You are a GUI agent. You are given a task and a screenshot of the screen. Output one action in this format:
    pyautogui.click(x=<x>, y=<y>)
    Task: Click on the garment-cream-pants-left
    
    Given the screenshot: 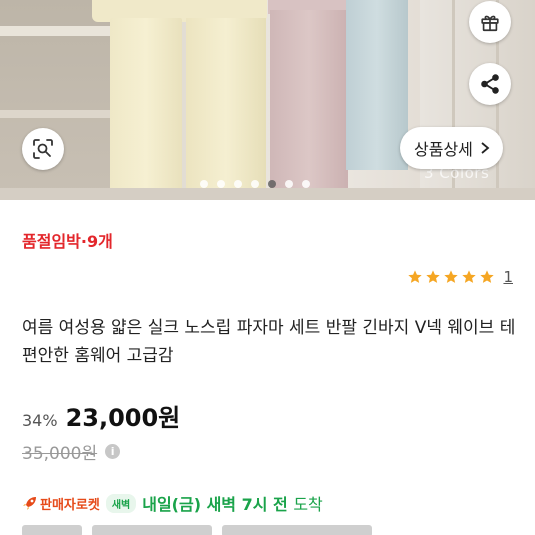 What is the action you would take?
    pyautogui.click(x=146, y=109)
    